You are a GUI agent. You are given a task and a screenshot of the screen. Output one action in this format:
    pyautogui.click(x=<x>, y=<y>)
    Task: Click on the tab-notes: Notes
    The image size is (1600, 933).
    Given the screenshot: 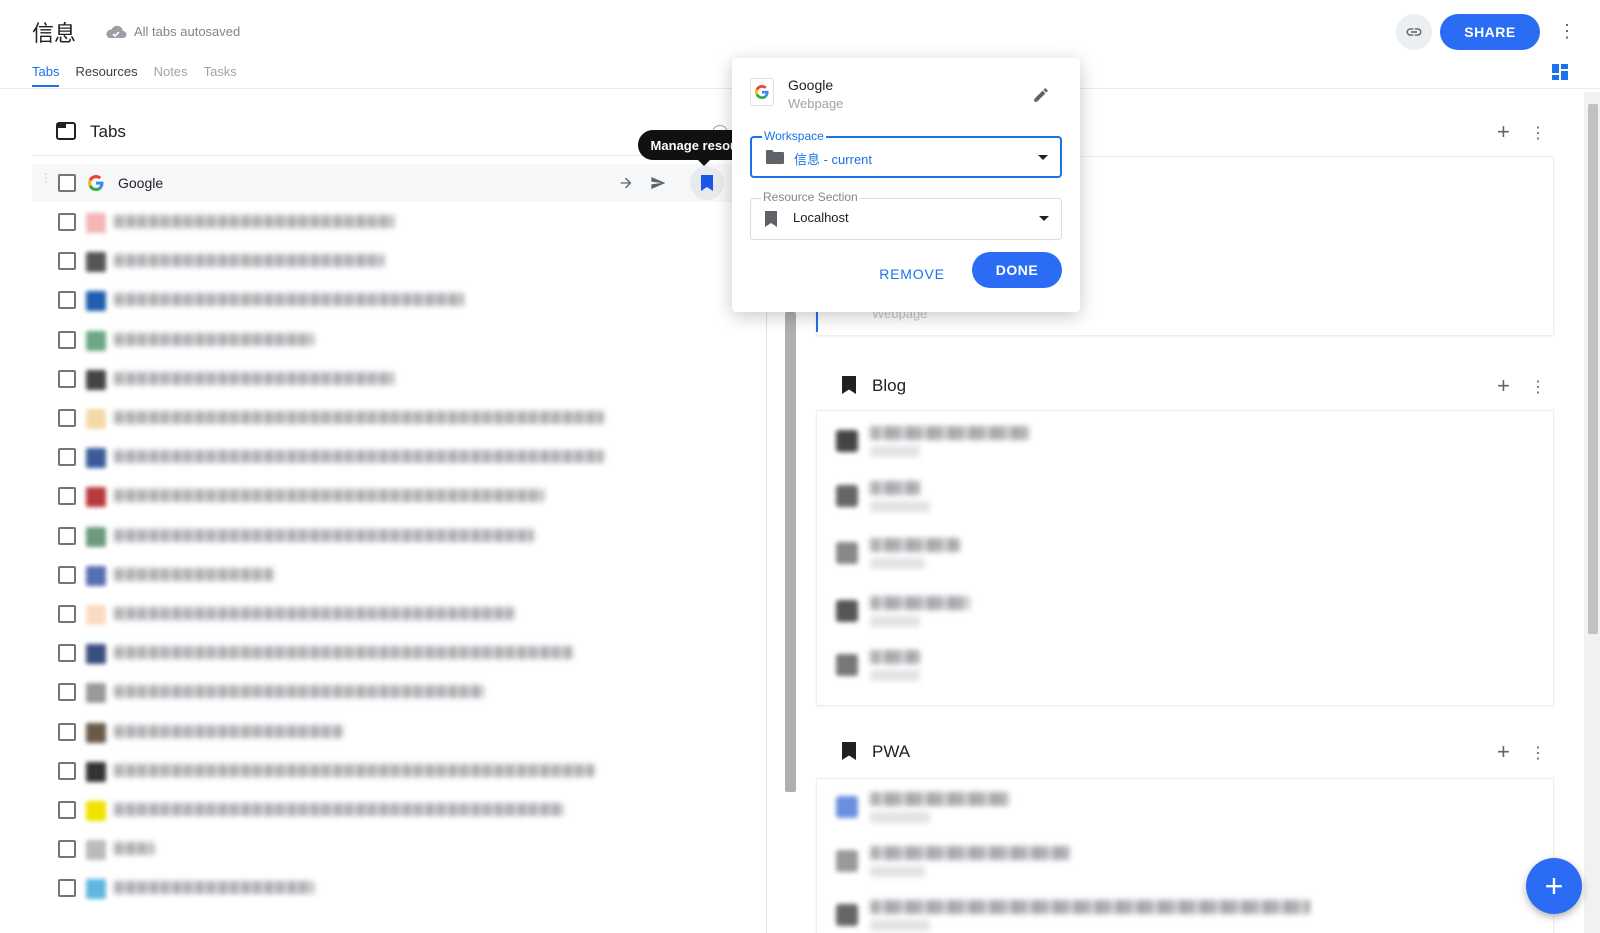 What is the action you would take?
    pyautogui.click(x=171, y=75)
    